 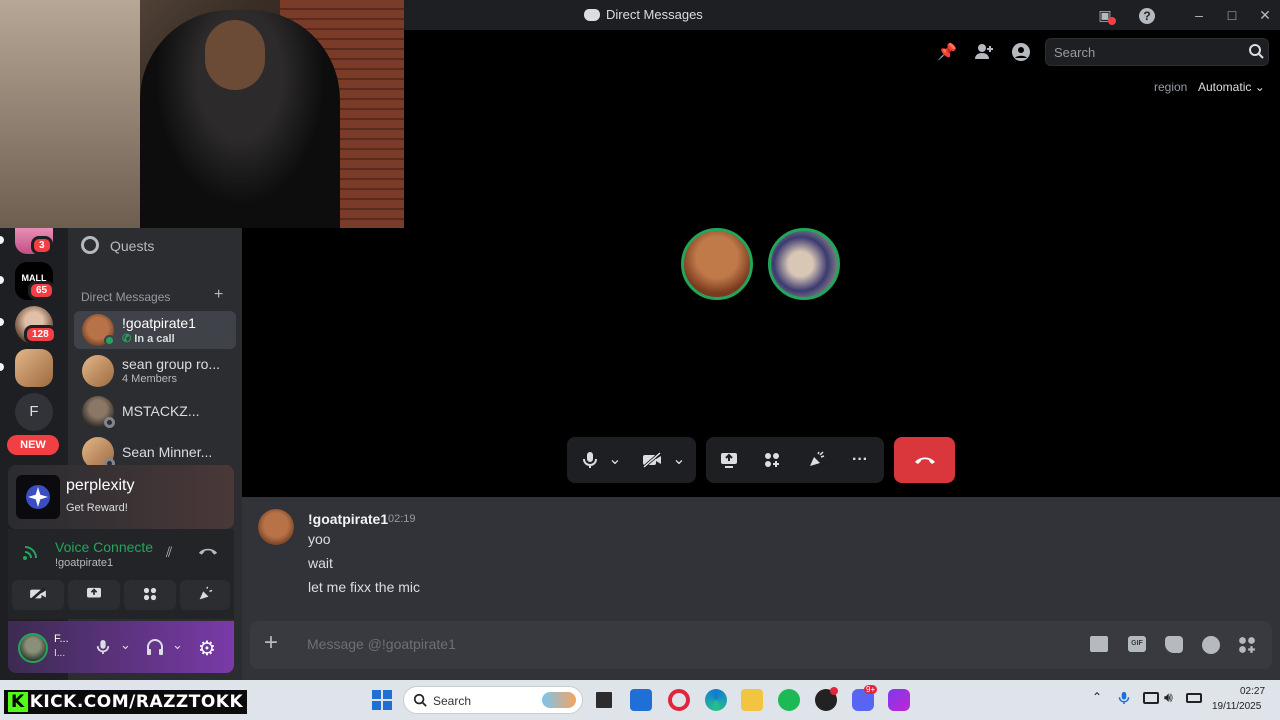 I want to click on camera-options-chevron-icon: ⌄, so click(x=679, y=460).